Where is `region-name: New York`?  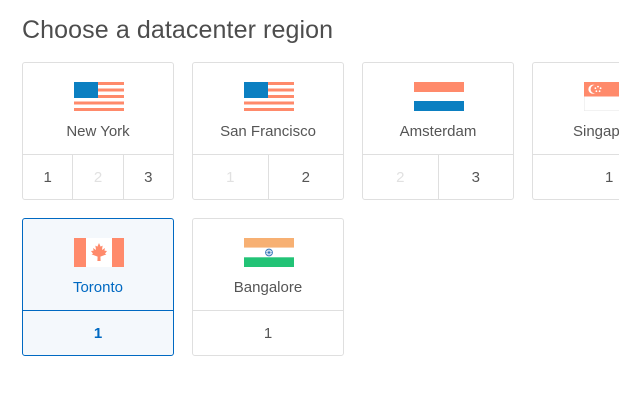
region-name: New York is located at coordinates (98, 131).